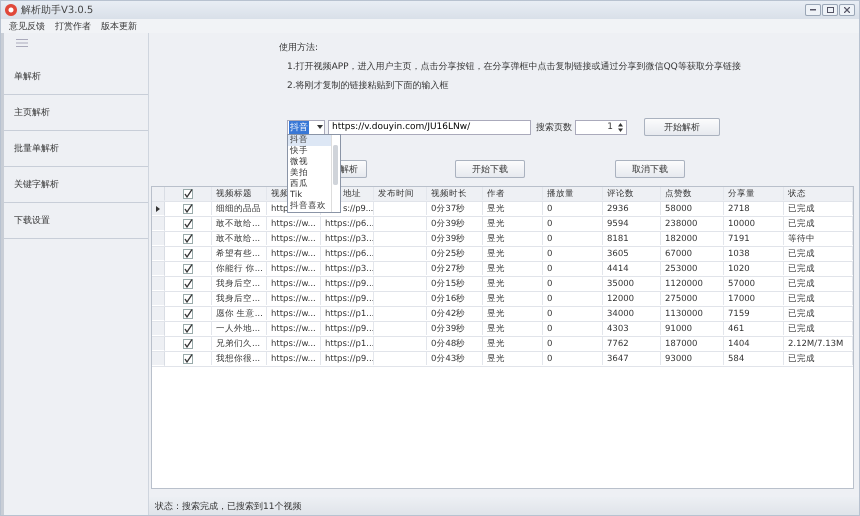 Image resolution: width=860 pixels, height=516 pixels. What do you see at coordinates (632, 313) in the screenshot?
I see `table-cell: 34000` at bounding box center [632, 313].